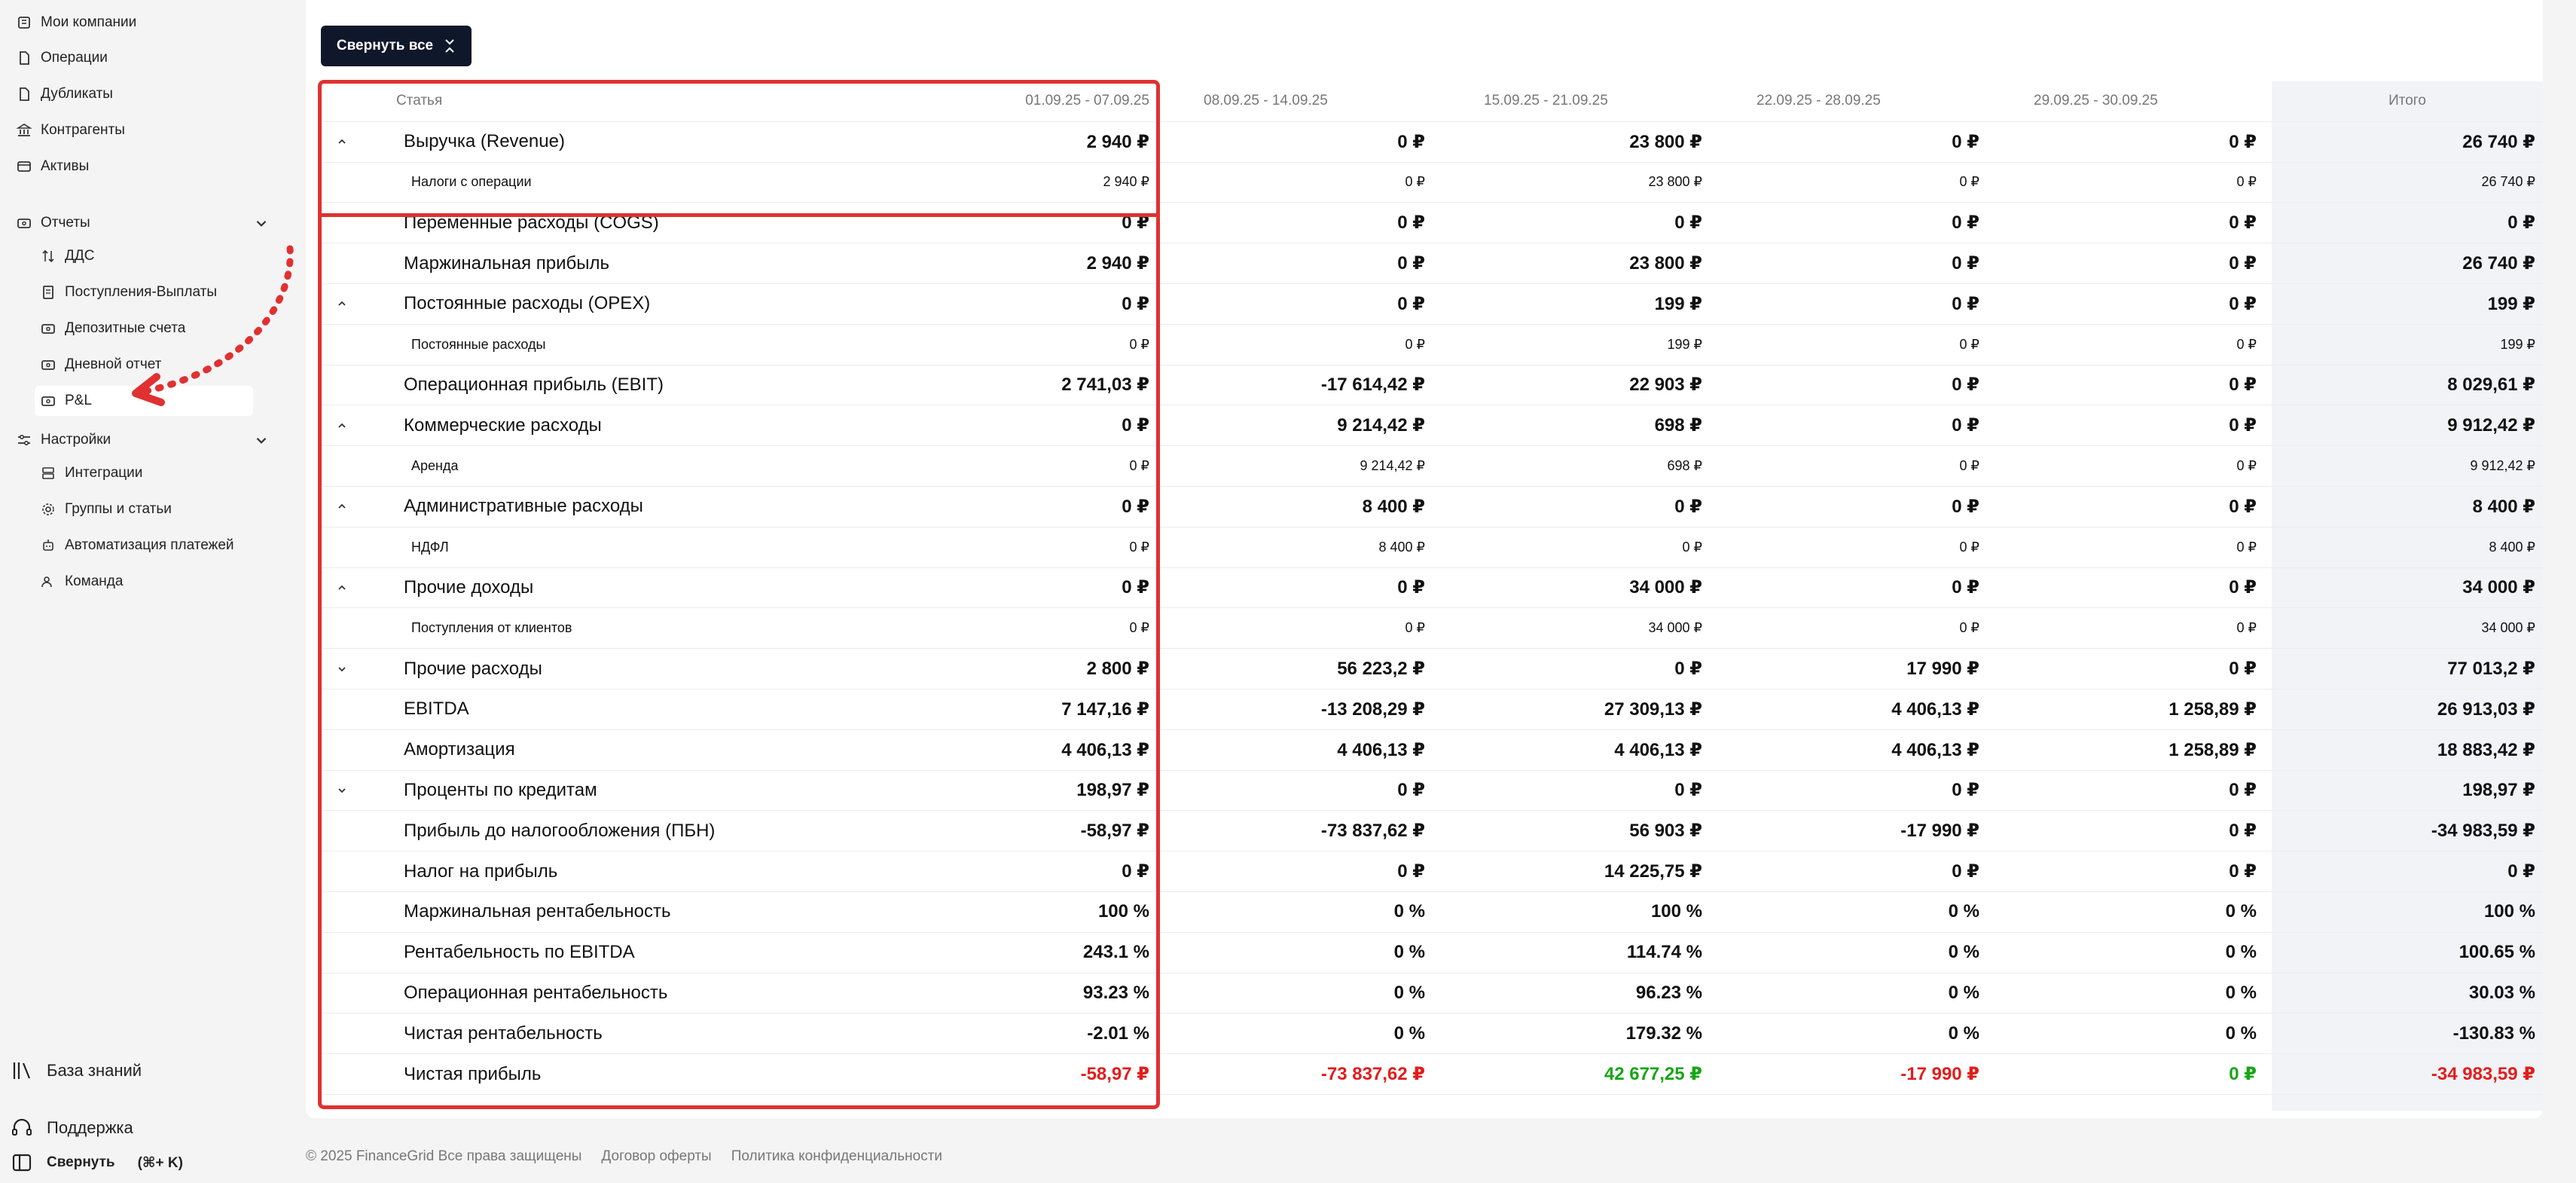 The height and width of the screenshot is (1183, 2576). Describe the element at coordinates (66, 166) in the screenshot. I see `sidebar-item-label: Активы` at that location.